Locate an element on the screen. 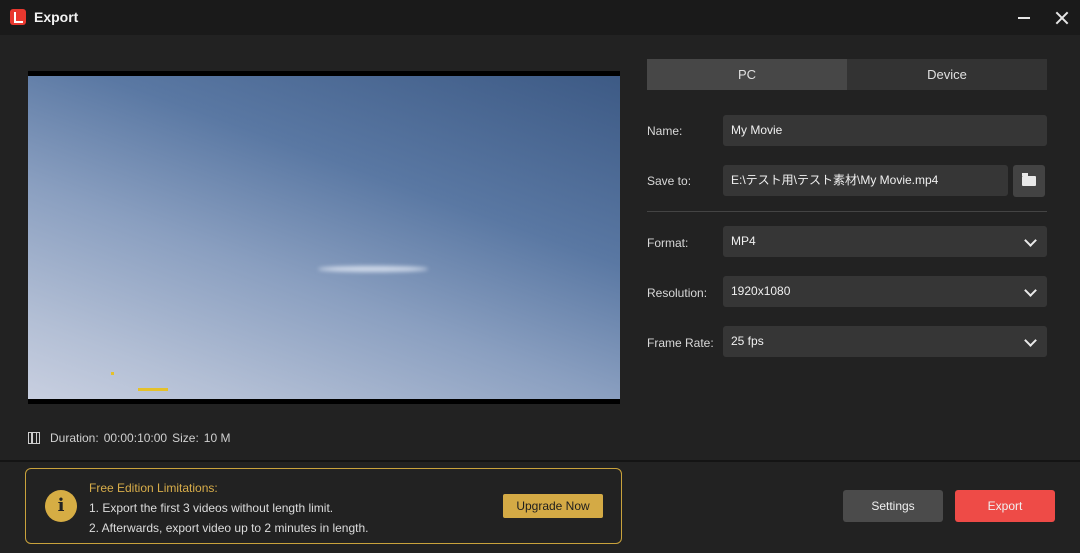  name-label: Name: is located at coordinates (665, 131).